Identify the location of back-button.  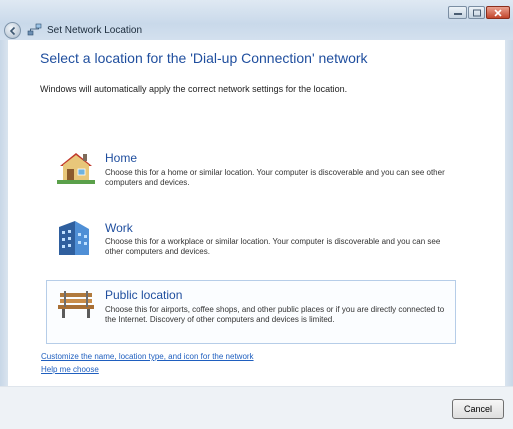
(12, 30).